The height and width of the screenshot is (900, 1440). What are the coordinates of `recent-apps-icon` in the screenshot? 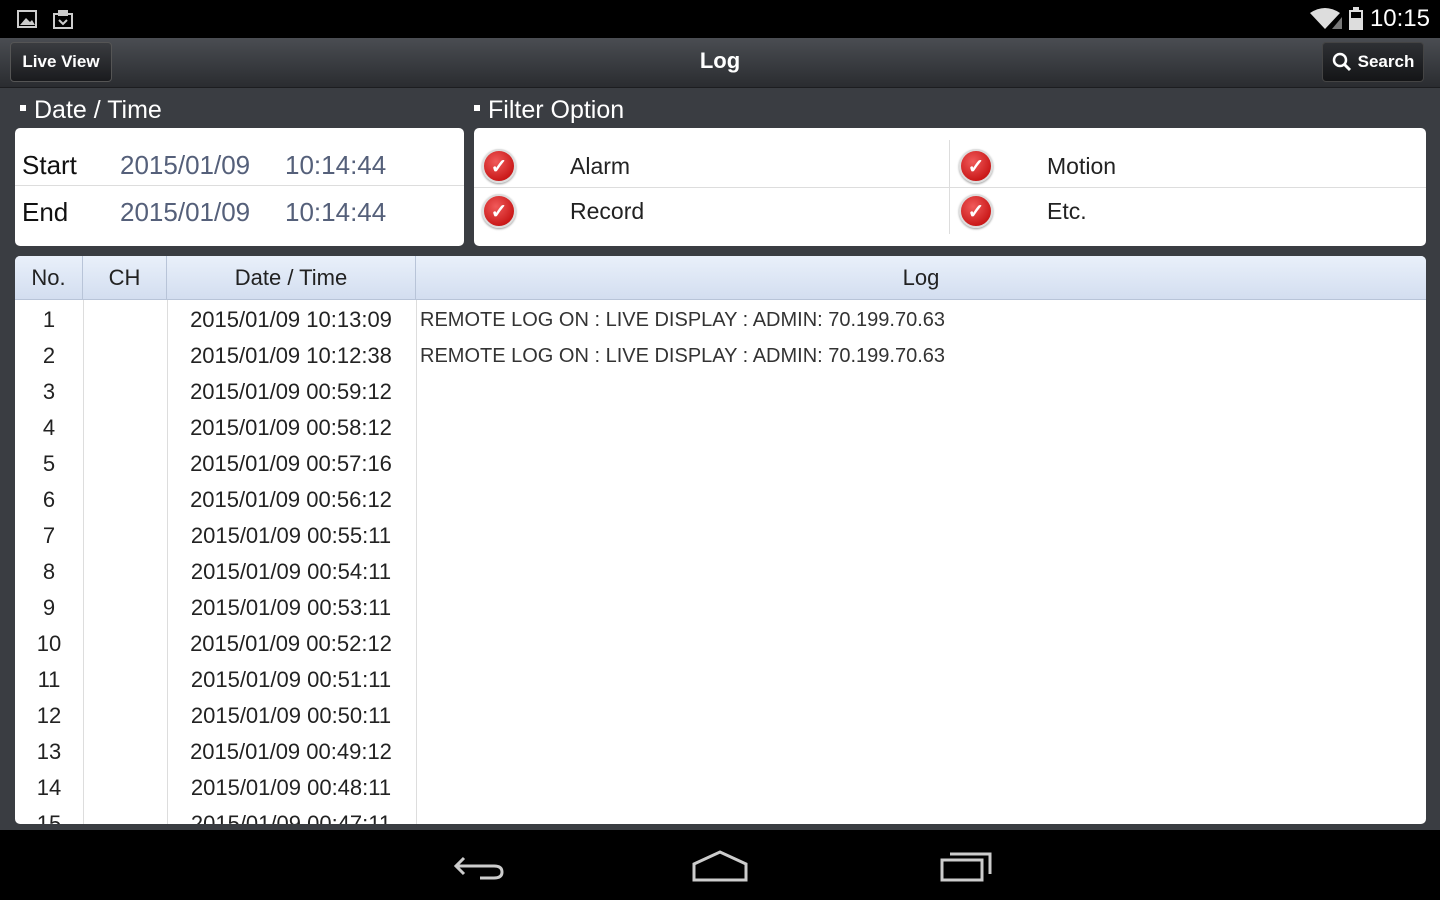 It's located at (966, 866).